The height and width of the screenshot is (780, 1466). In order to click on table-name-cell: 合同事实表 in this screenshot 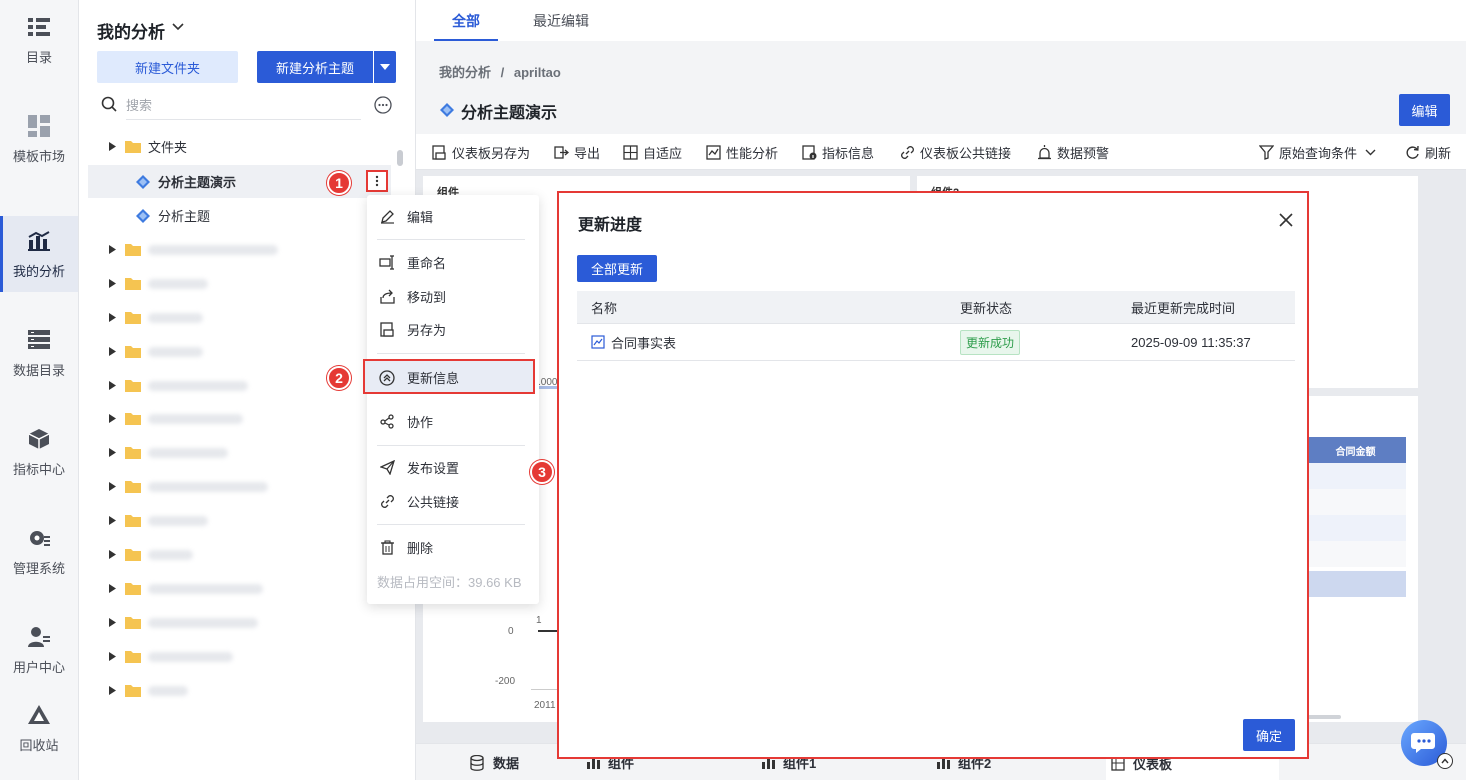, I will do `click(633, 342)`.